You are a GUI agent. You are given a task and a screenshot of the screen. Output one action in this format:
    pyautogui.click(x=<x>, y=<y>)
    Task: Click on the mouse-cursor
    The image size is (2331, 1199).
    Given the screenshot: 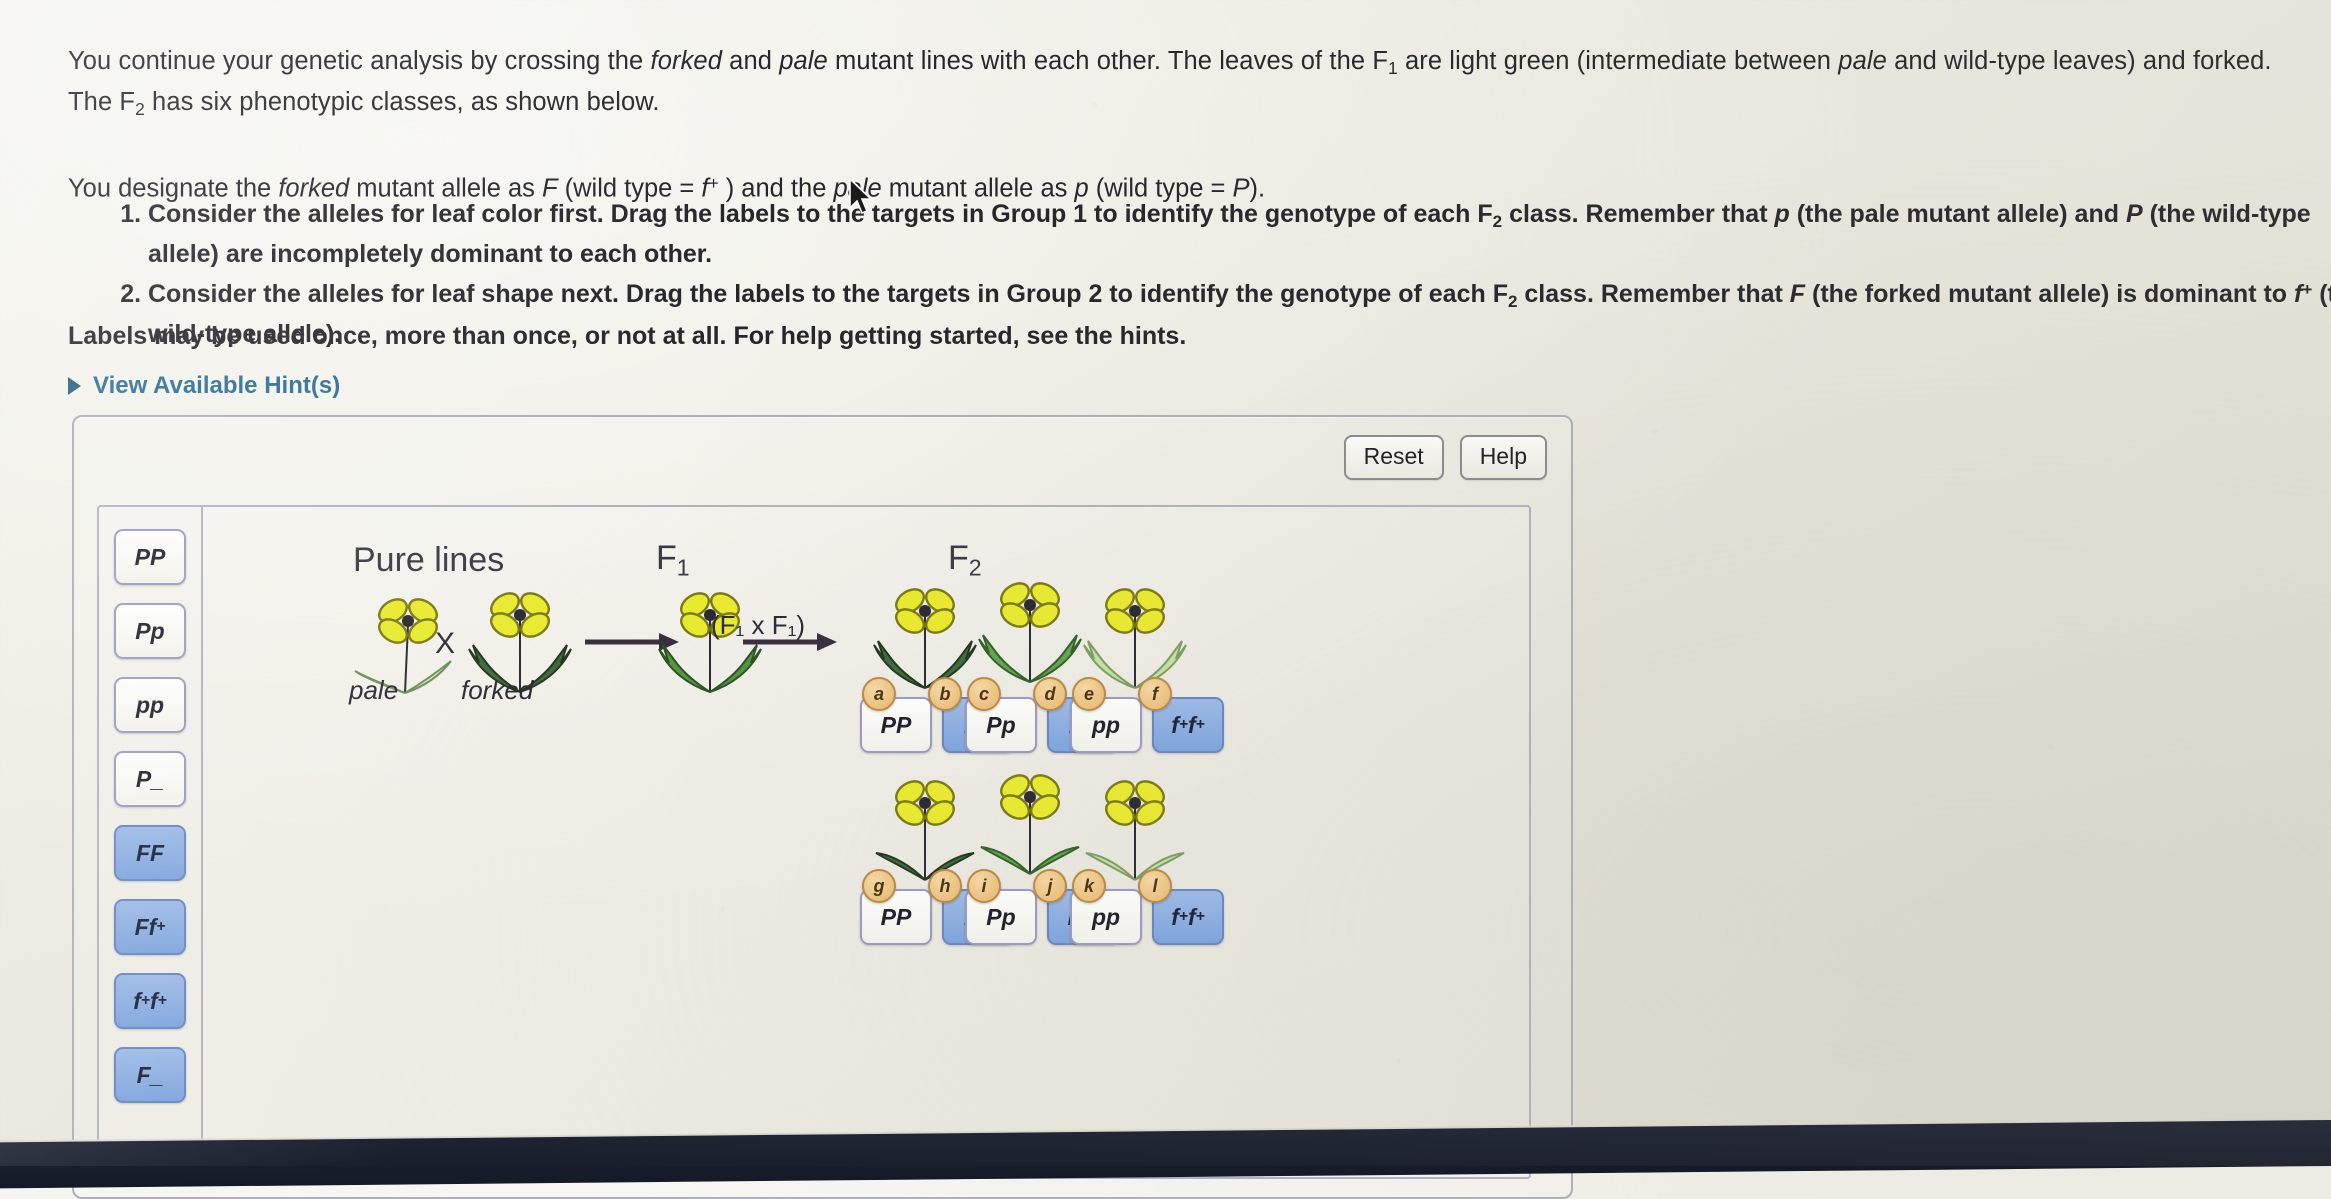 What is the action you would take?
    pyautogui.click(x=861, y=196)
    